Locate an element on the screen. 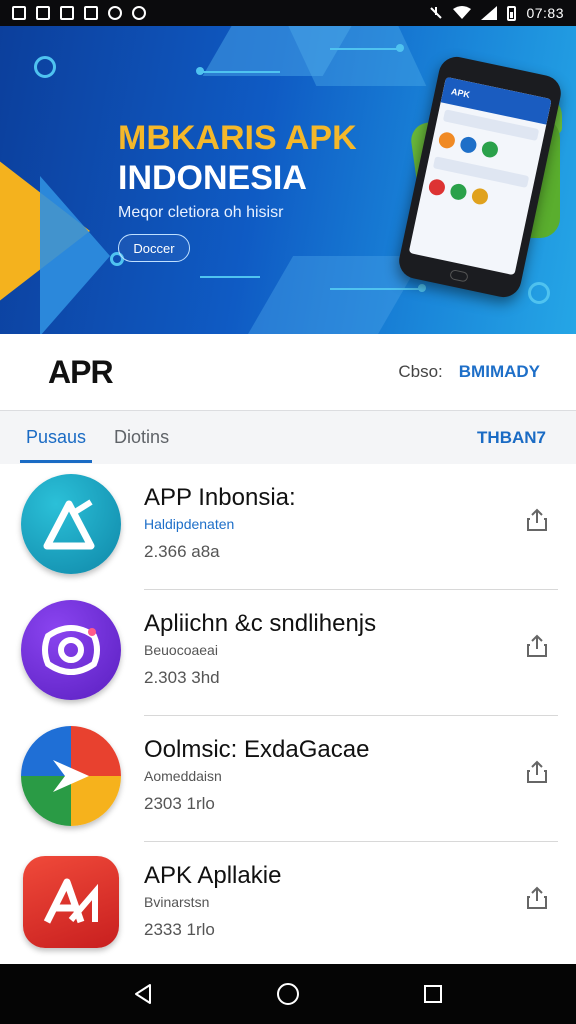  tab-right-action: THBAN7 is located at coordinates (511, 438).